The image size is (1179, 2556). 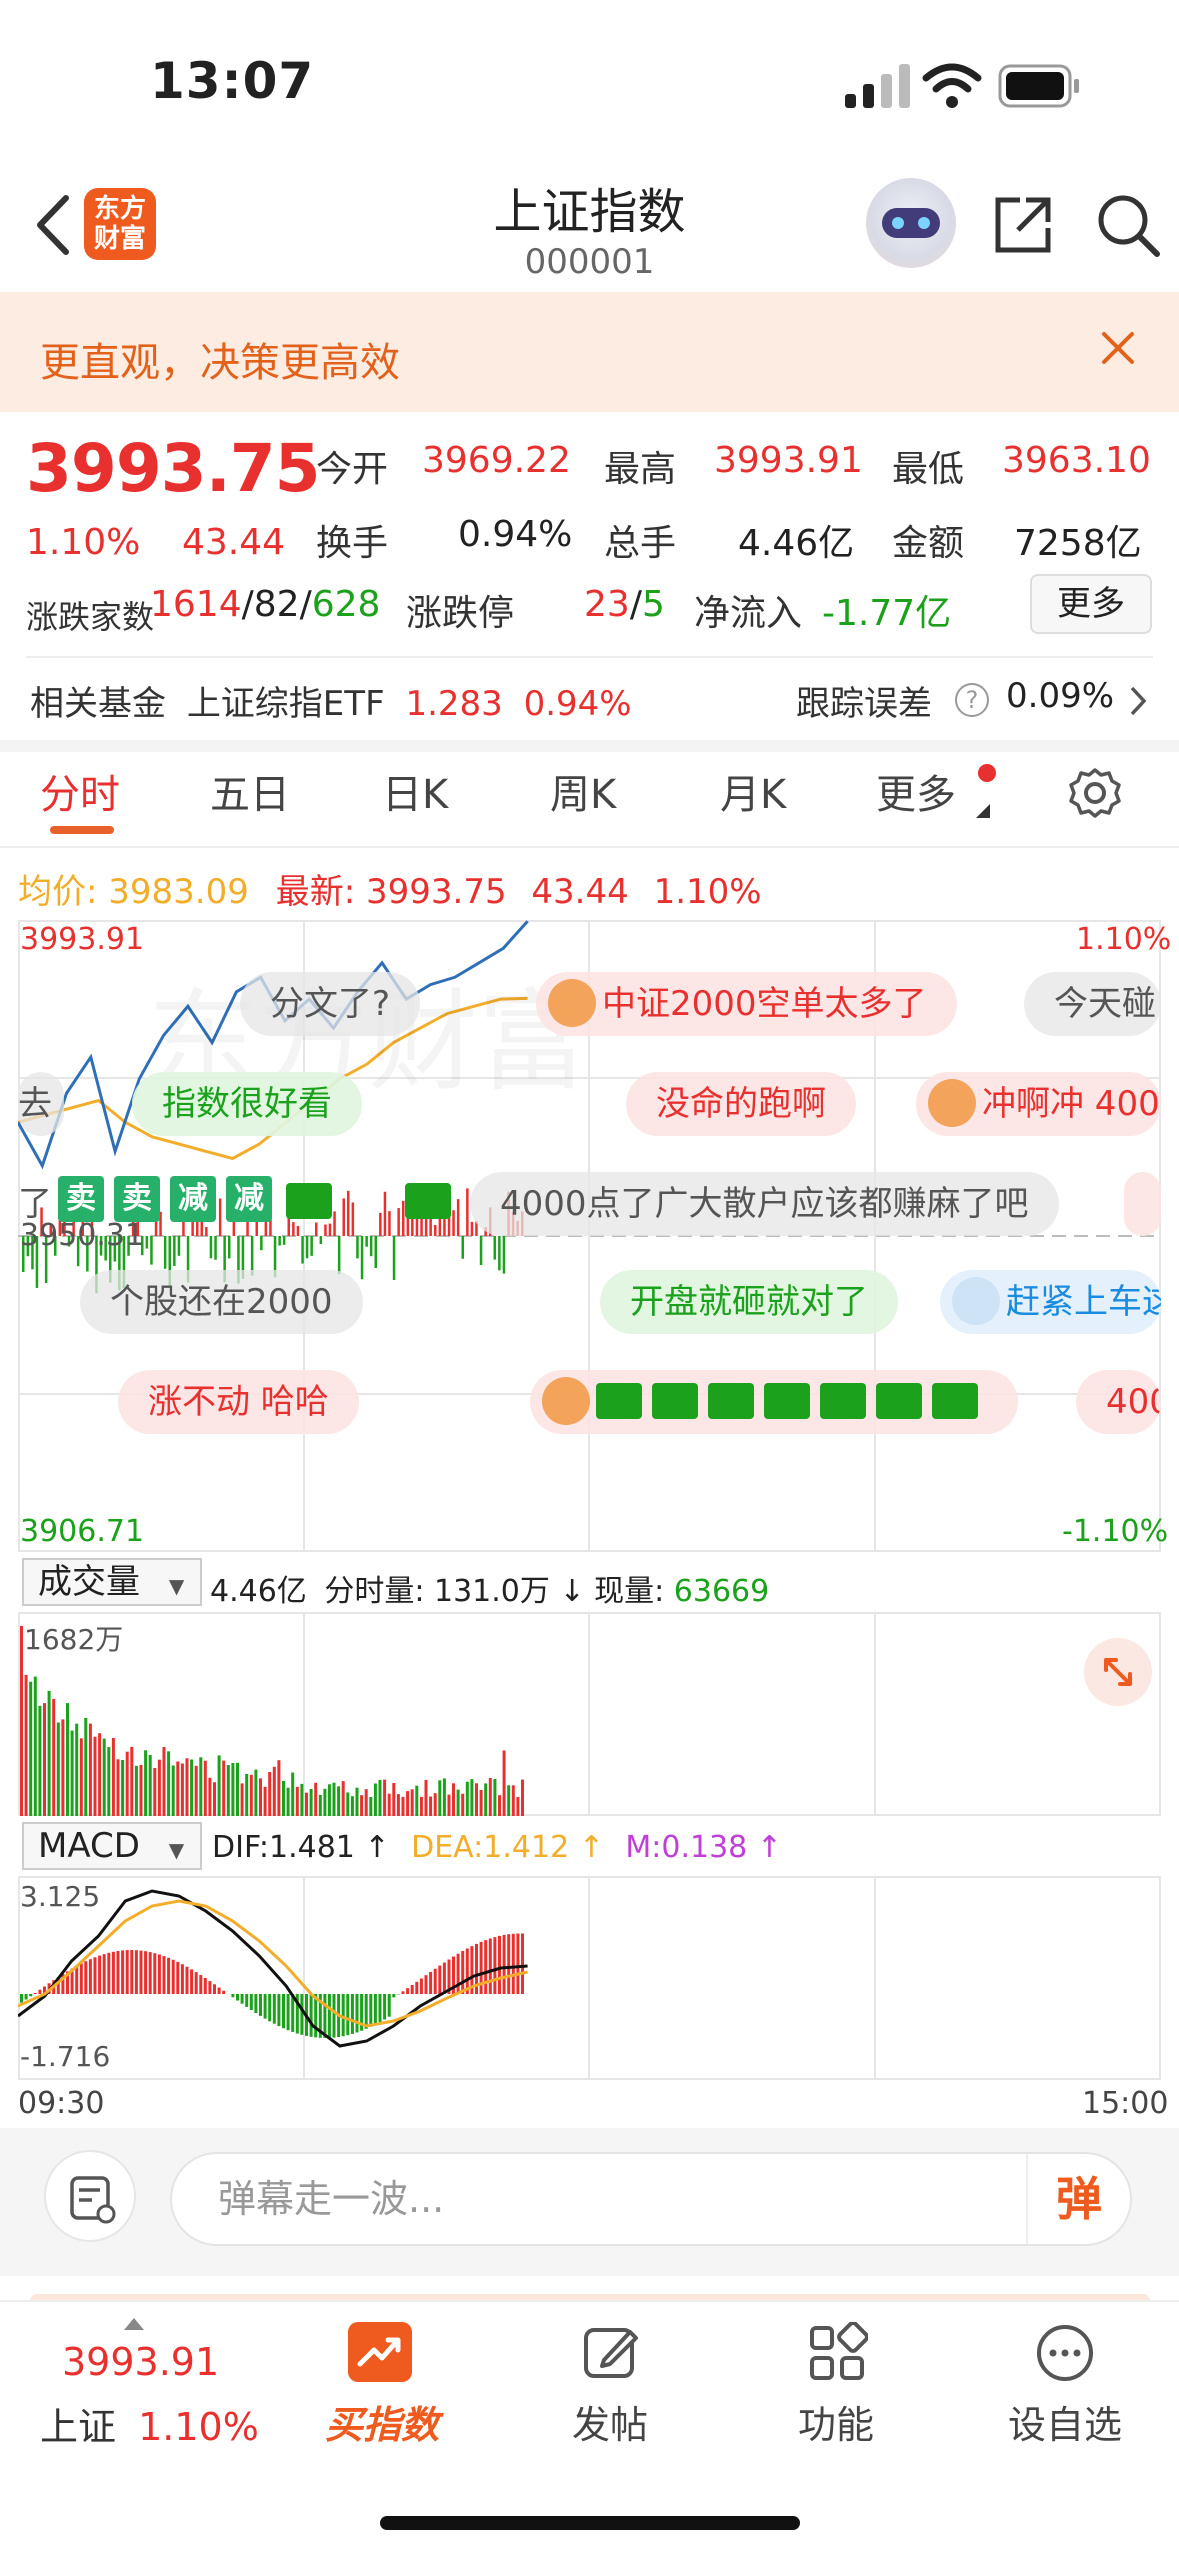 I want to click on help-icon: ?, so click(x=972, y=700).